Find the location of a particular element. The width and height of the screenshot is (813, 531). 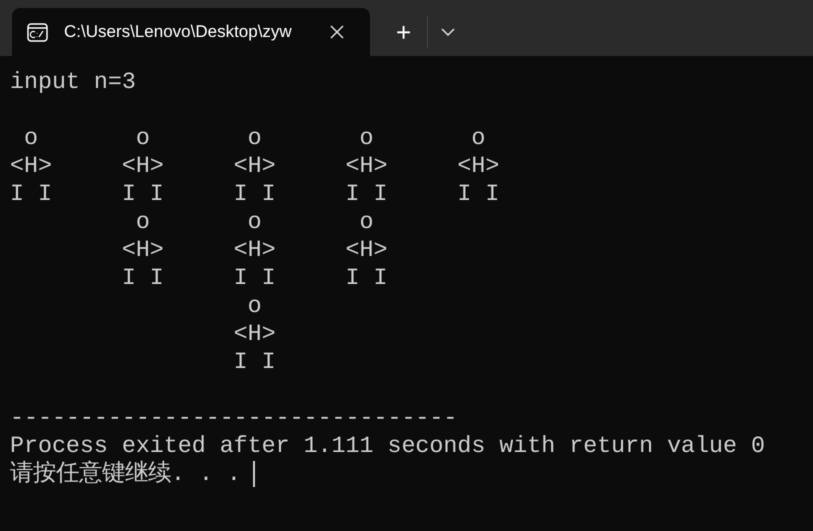

console-output-line: o o o is located at coordinates (254, 222).